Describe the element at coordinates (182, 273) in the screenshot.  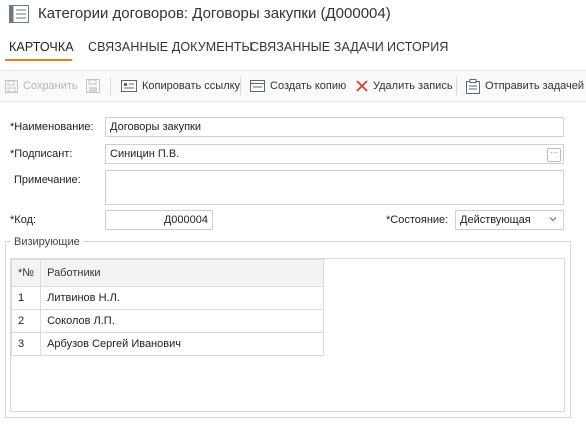
I see `column-header-employees: Работники` at that location.